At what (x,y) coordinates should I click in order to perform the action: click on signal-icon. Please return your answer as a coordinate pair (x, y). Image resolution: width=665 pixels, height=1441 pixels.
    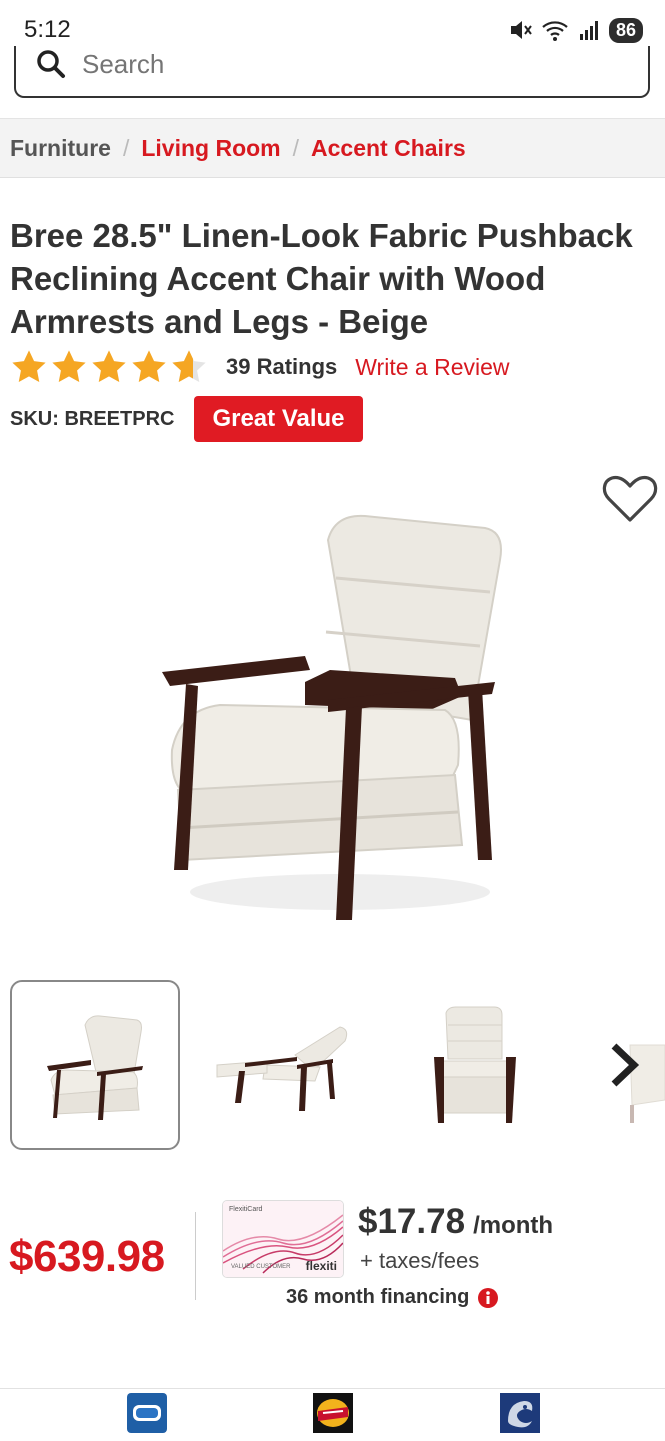
    Looking at the image, I should click on (588, 30).